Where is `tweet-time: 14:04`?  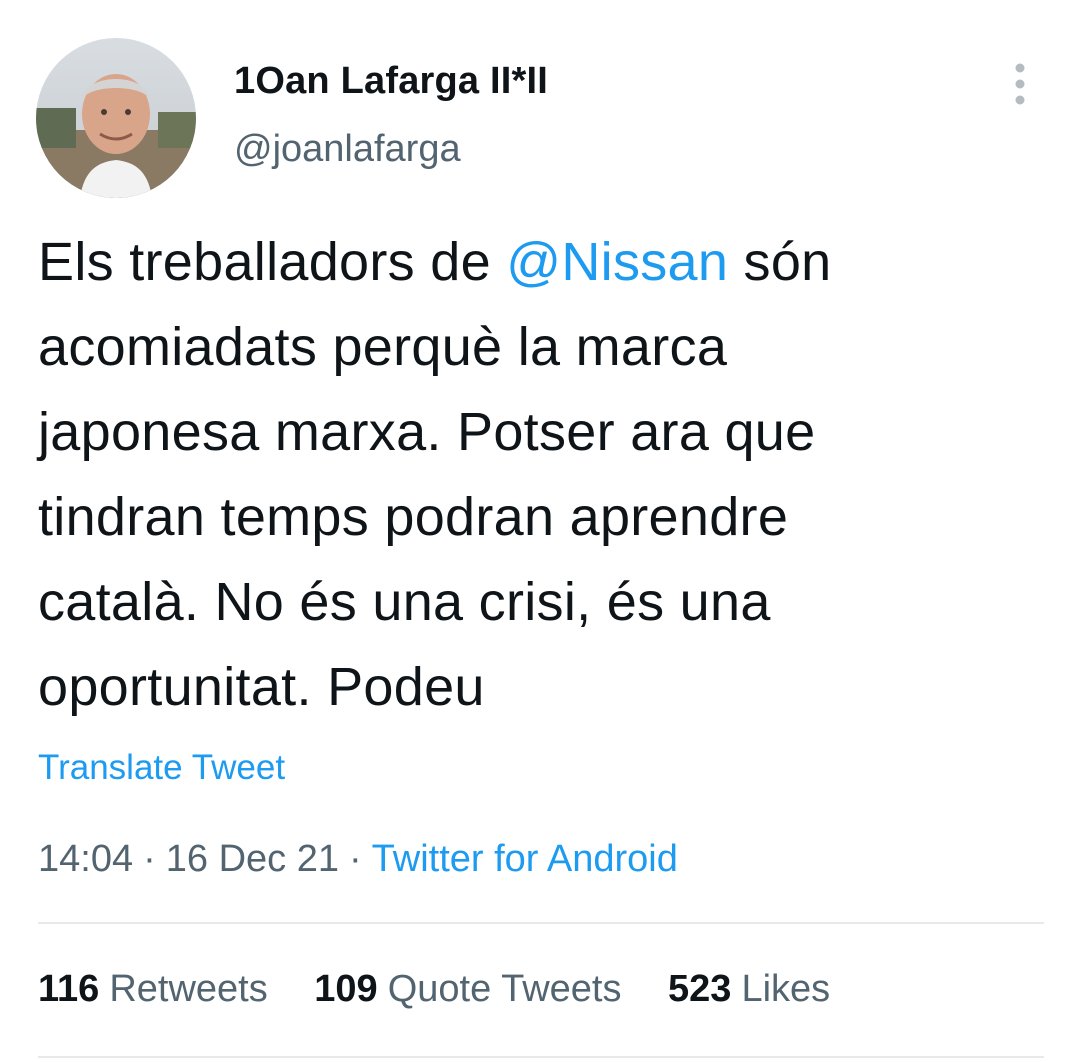
tweet-time: 14:04 is located at coordinates (85, 859).